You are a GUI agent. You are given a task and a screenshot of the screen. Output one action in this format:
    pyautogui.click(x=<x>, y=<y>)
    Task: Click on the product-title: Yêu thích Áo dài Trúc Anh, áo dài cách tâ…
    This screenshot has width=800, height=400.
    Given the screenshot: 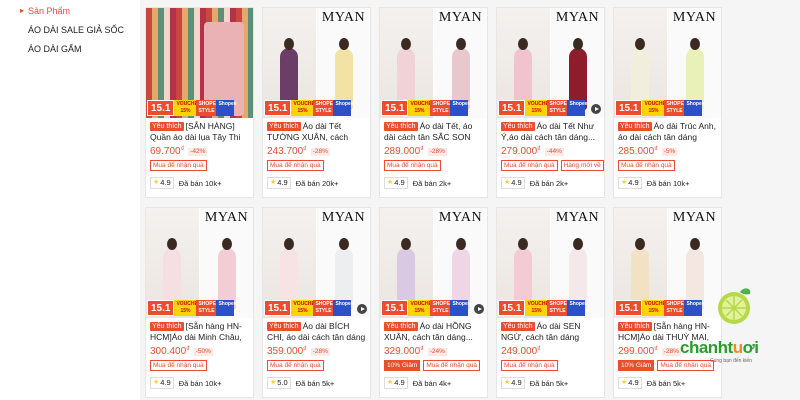 What is the action you would take?
    pyautogui.click(x=667, y=132)
    